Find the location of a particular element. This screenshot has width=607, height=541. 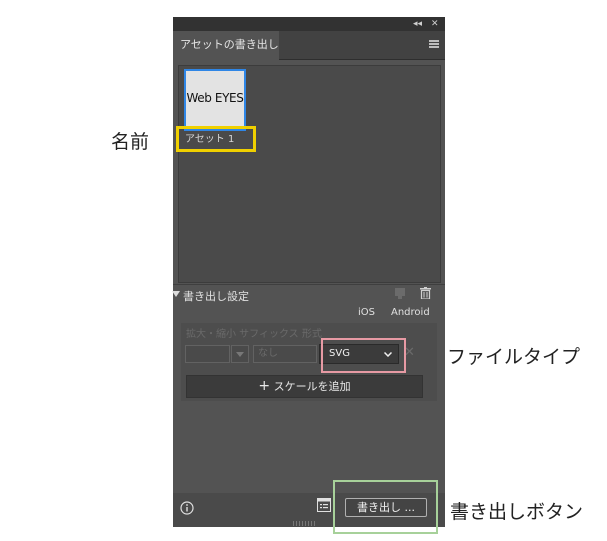

name-highlight-box is located at coordinates (216, 139).